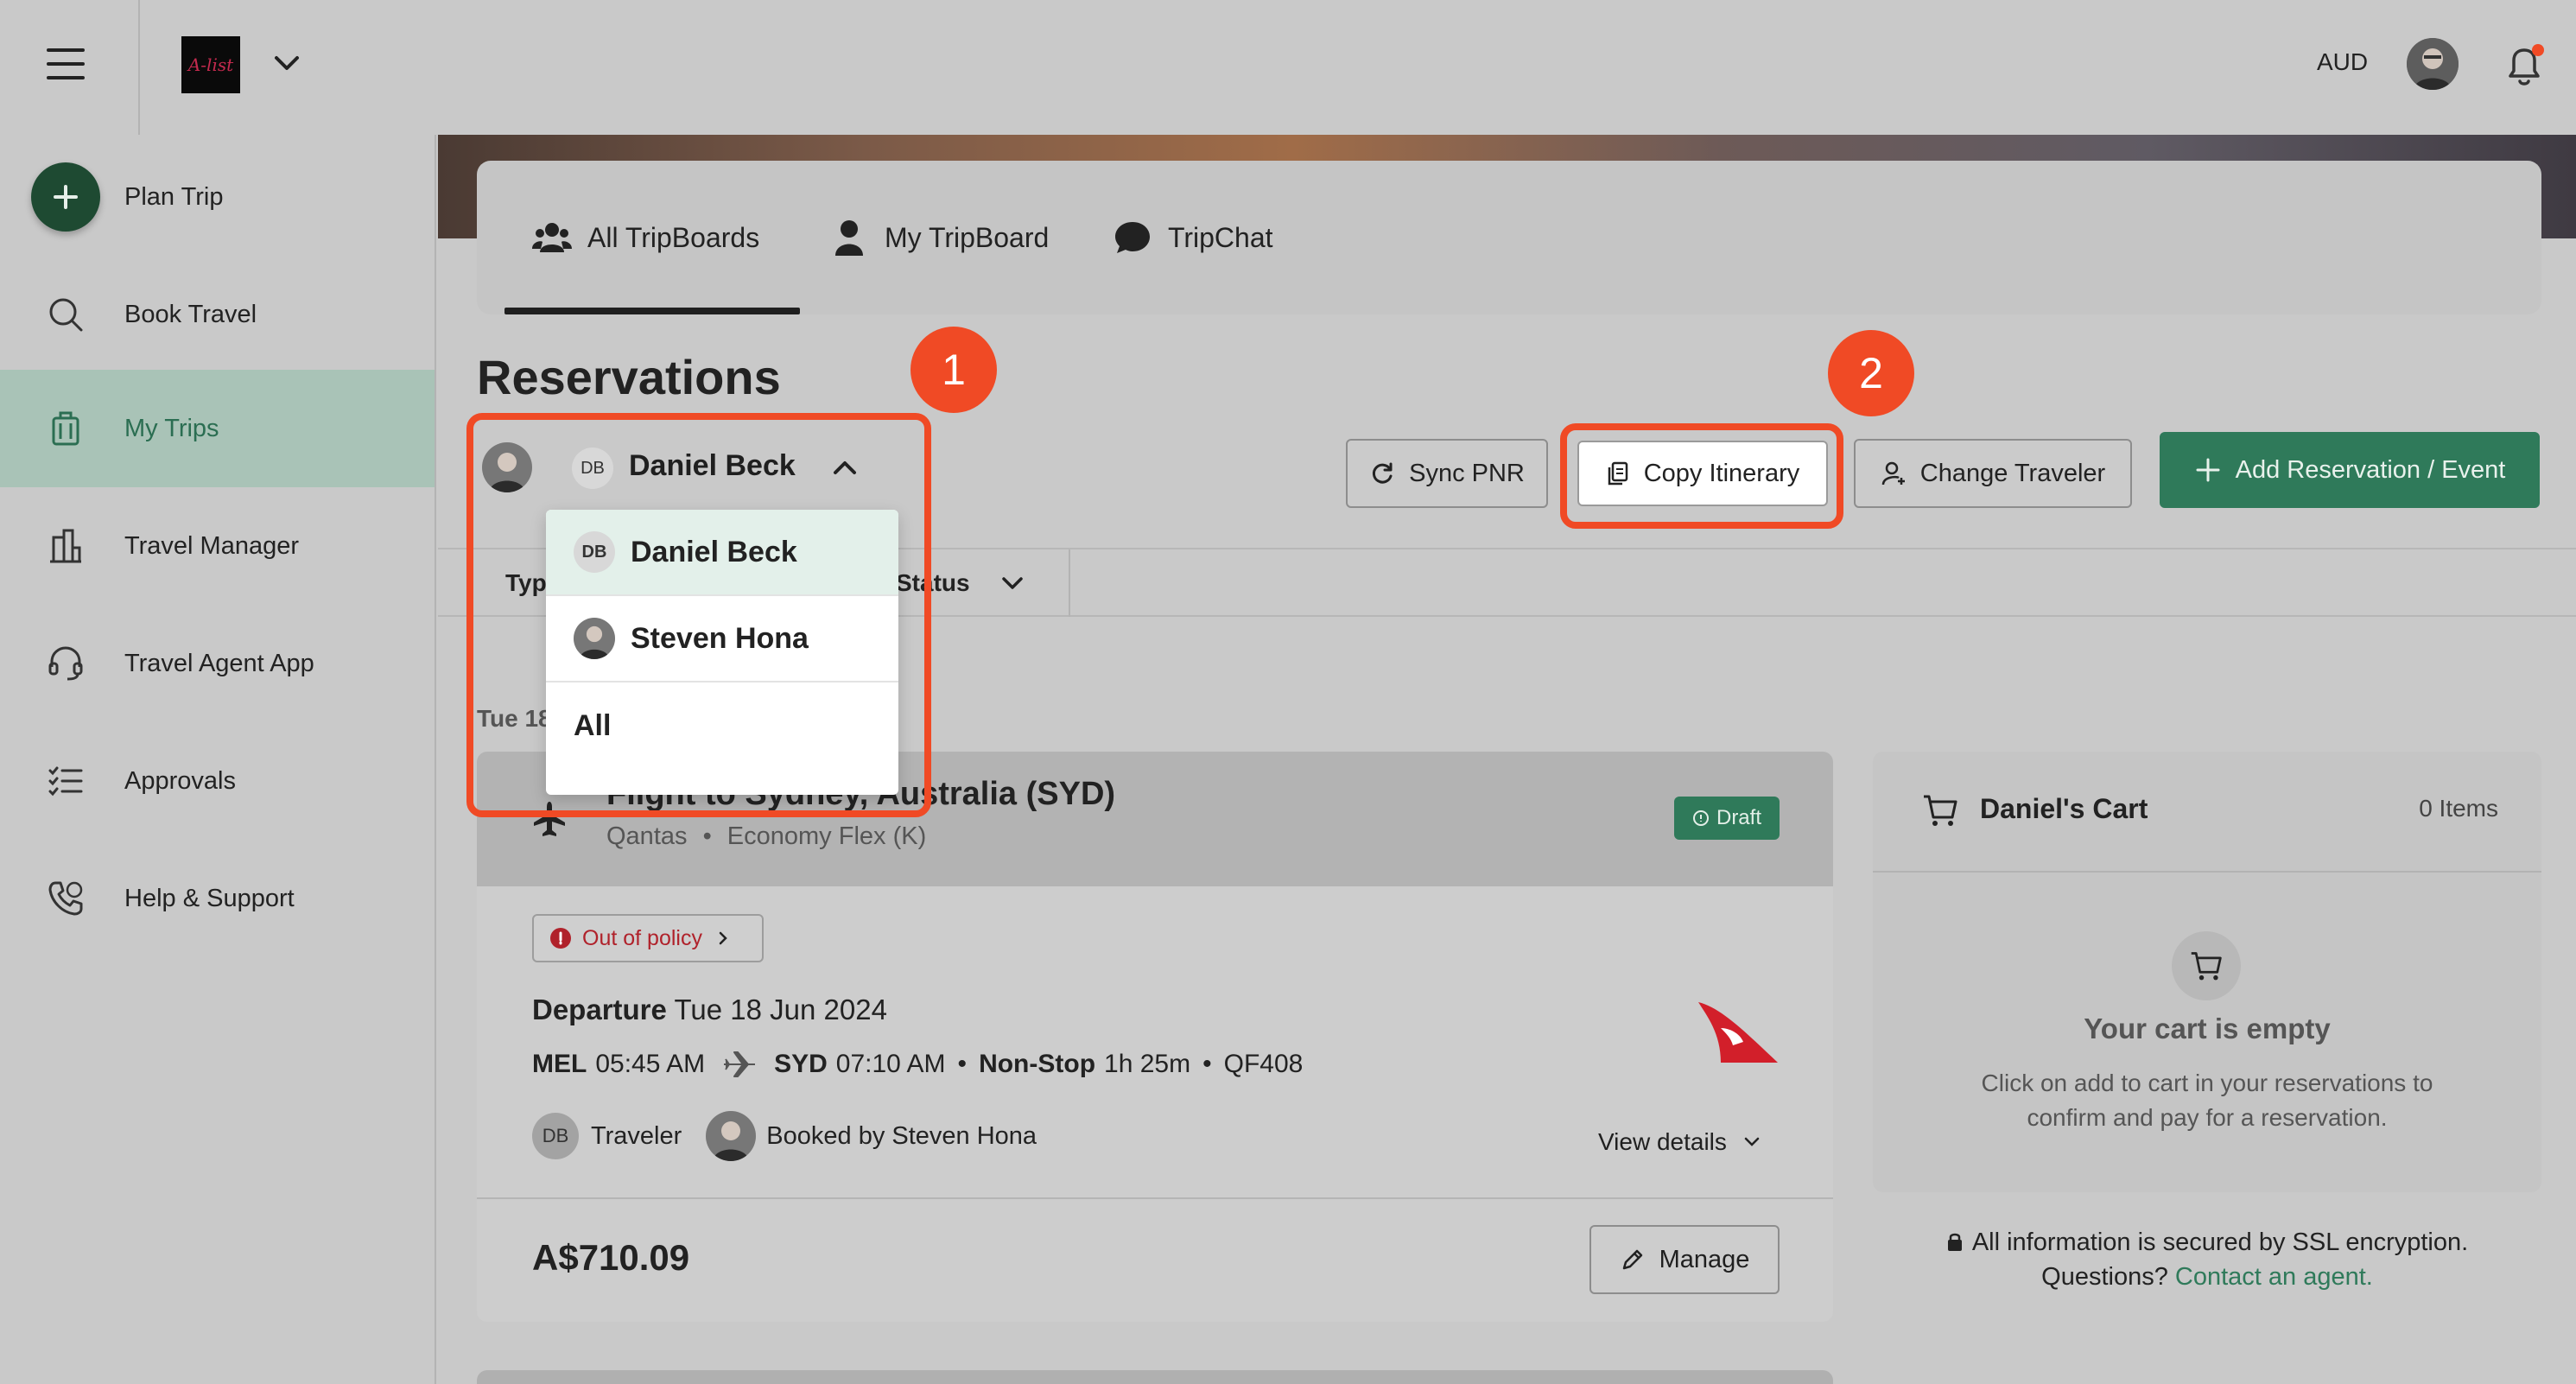 Image resolution: width=2576 pixels, height=1384 pixels. What do you see at coordinates (2458, 808) in the screenshot?
I see `cart-count: 0 Items` at bounding box center [2458, 808].